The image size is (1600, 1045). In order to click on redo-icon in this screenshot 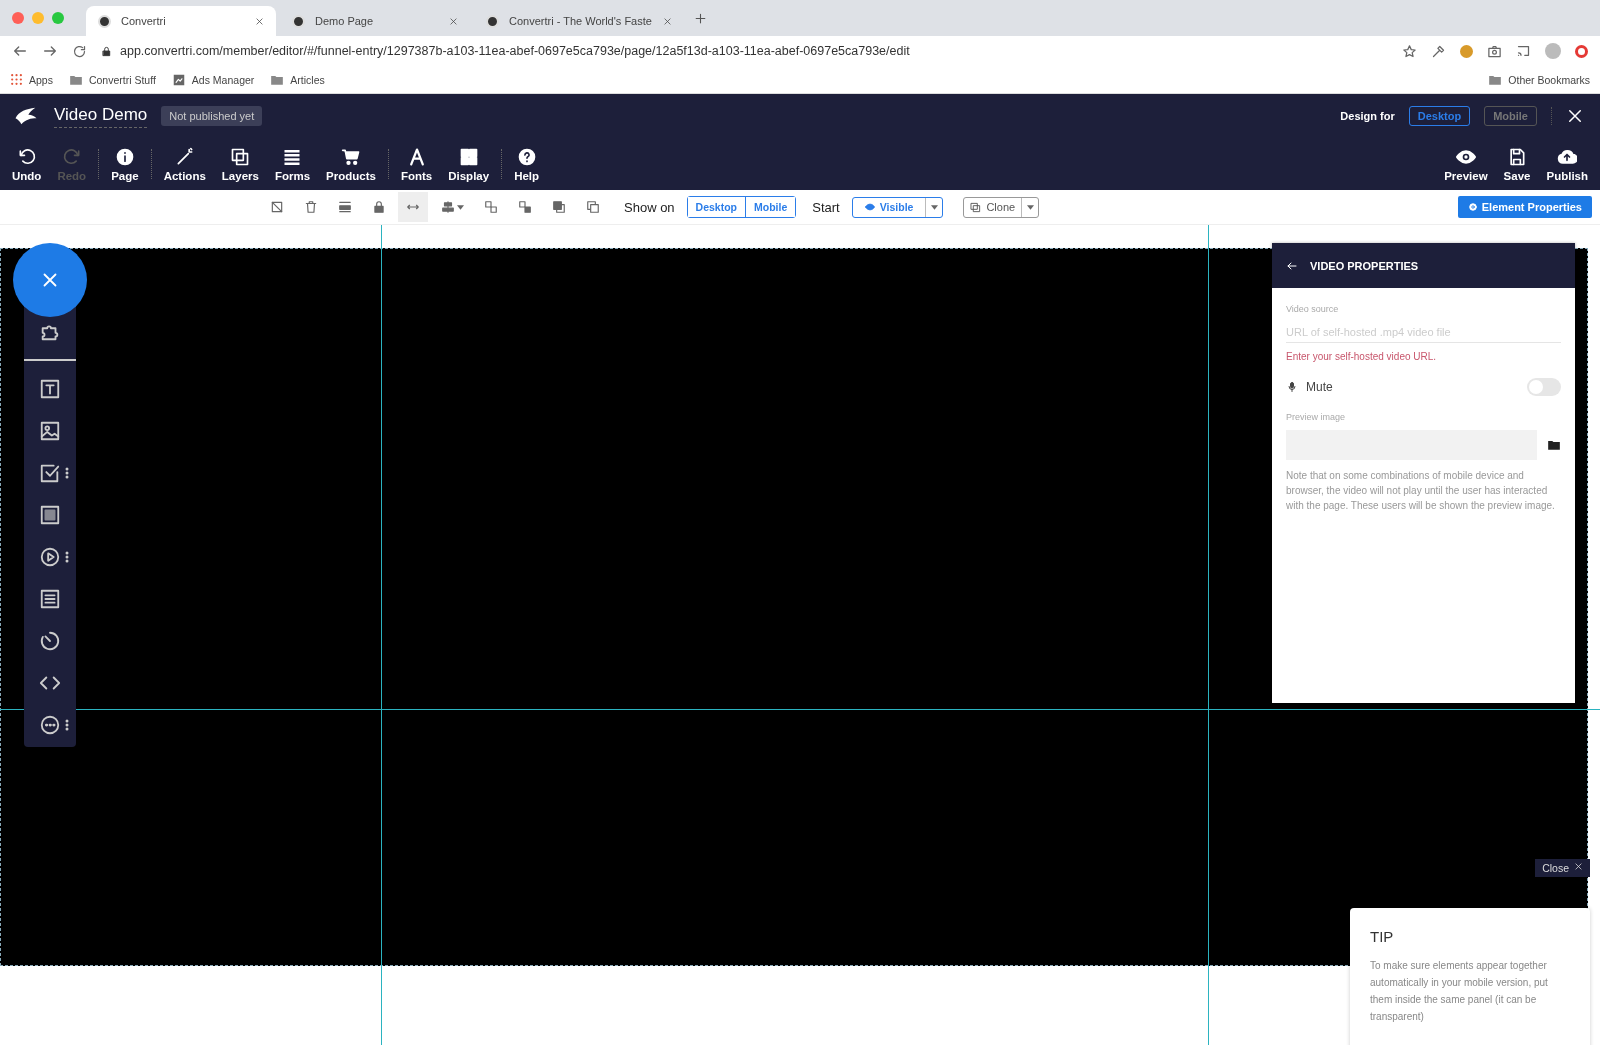, I will do `click(71, 156)`.